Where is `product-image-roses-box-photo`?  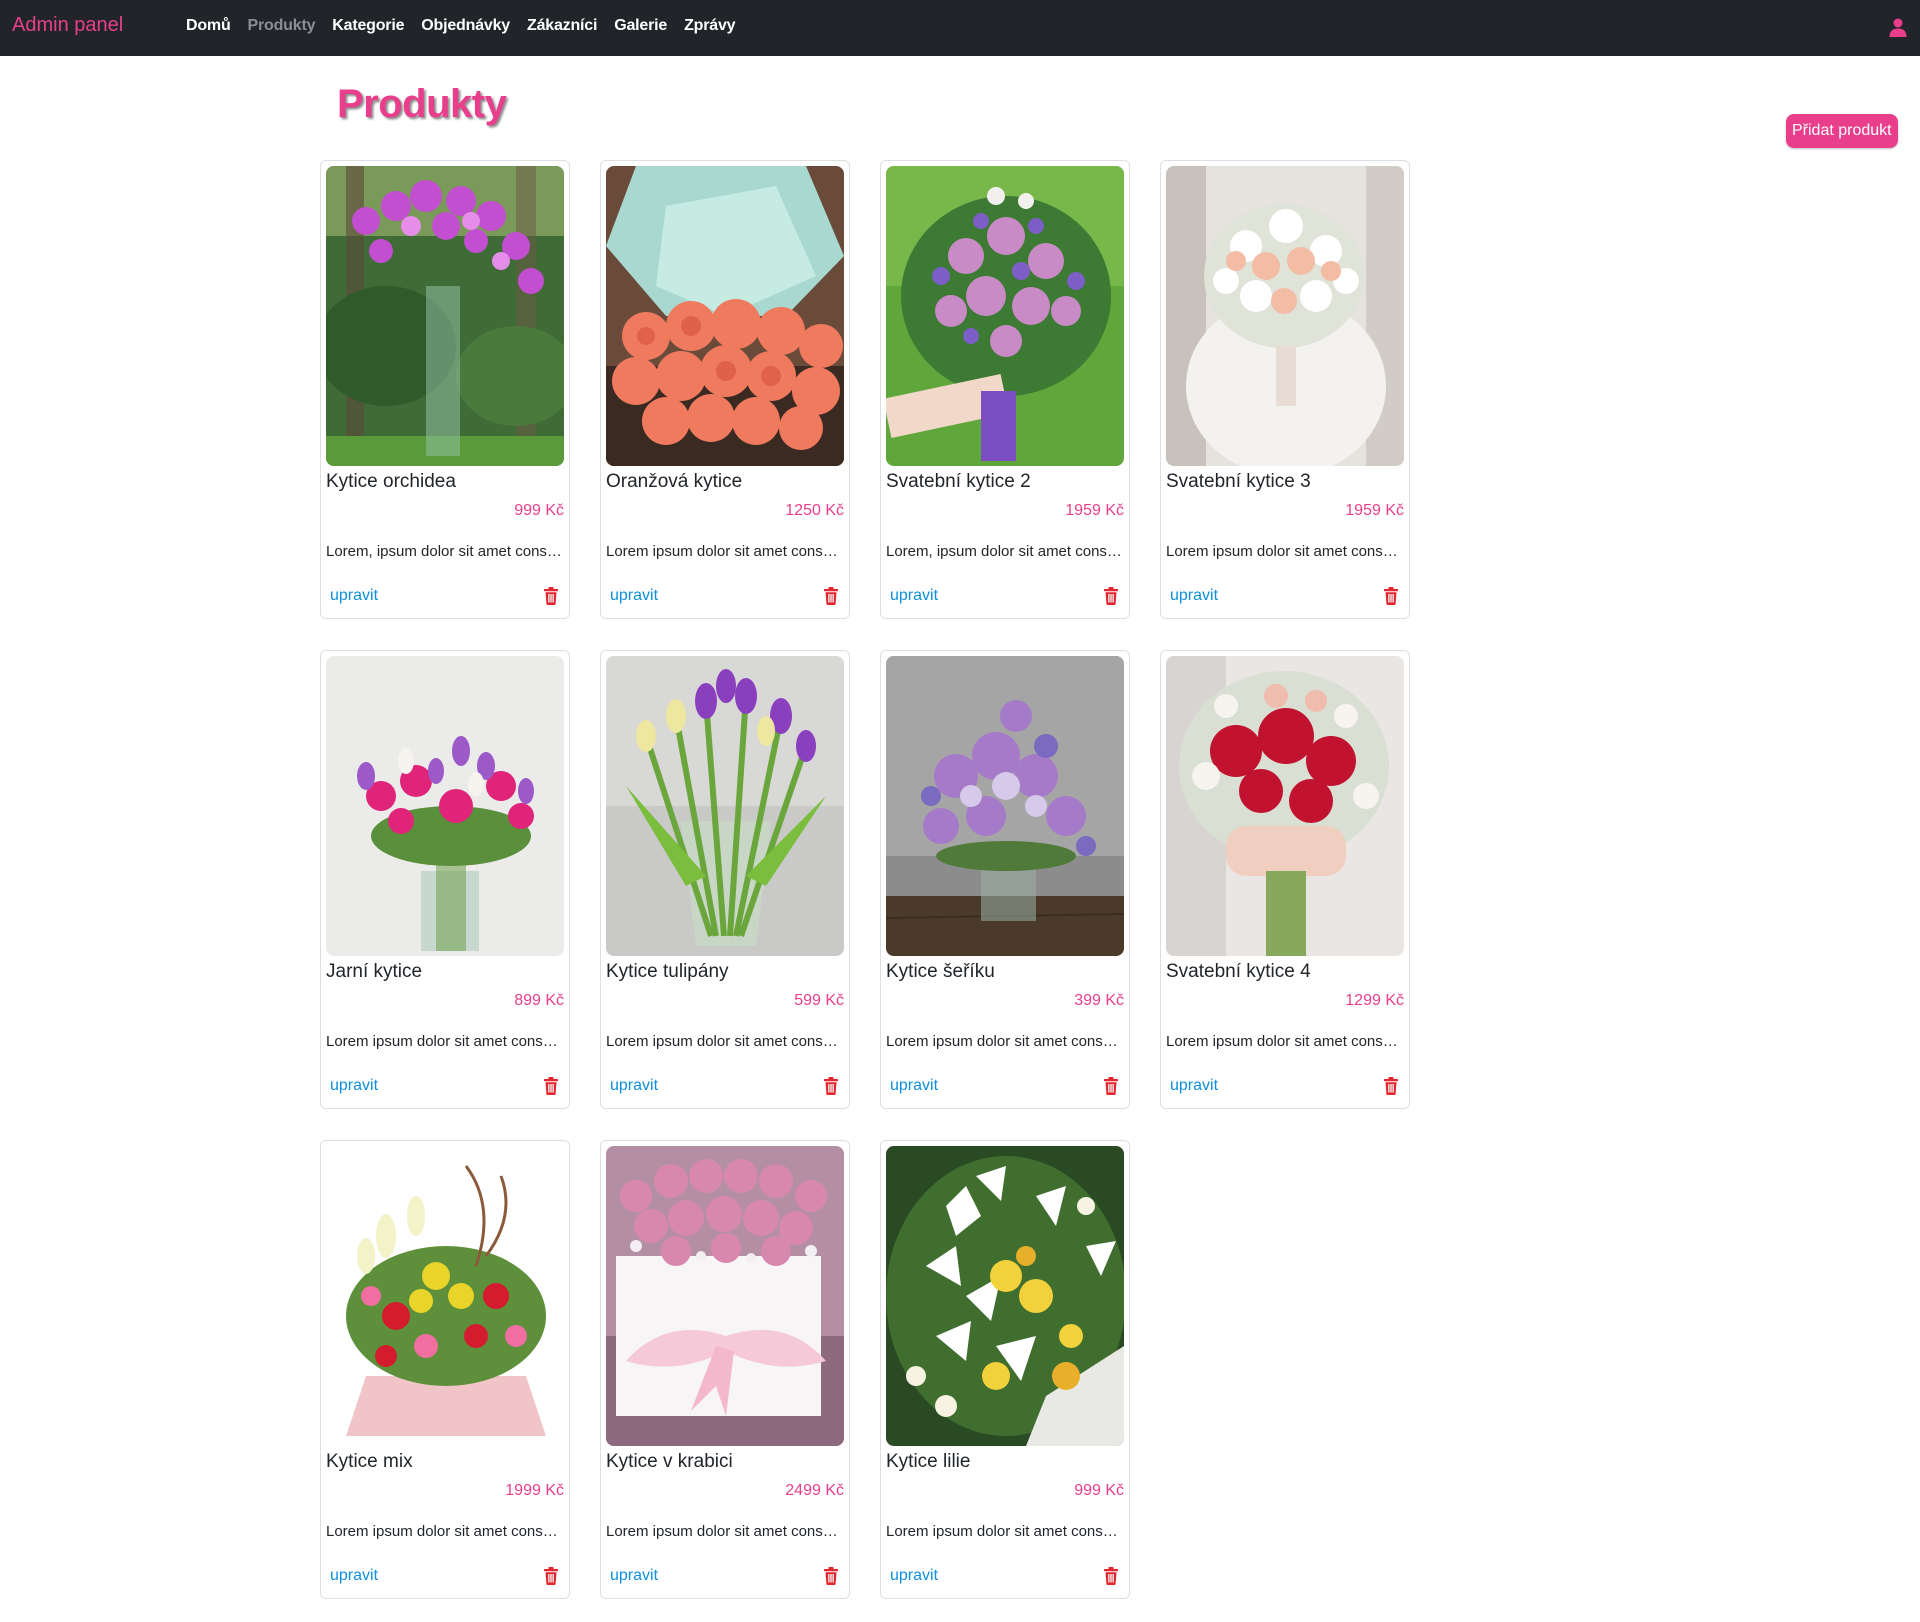 product-image-roses-box-photo is located at coordinates (725, 1296).